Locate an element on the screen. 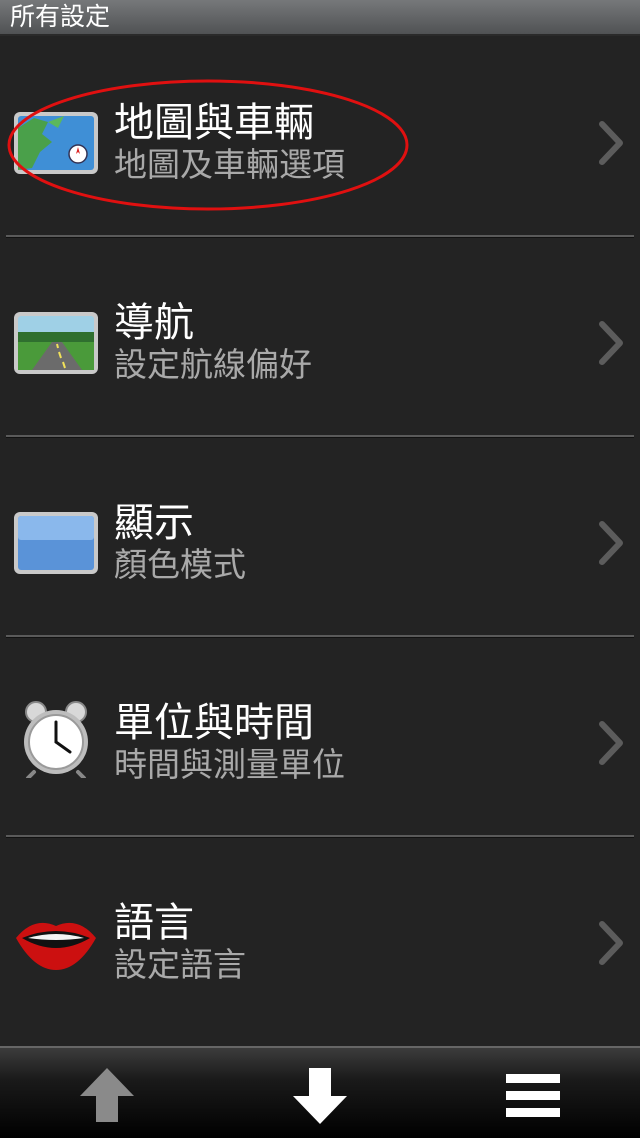  item-title: 地圖與車輛 is located at coordinates (214, 123).